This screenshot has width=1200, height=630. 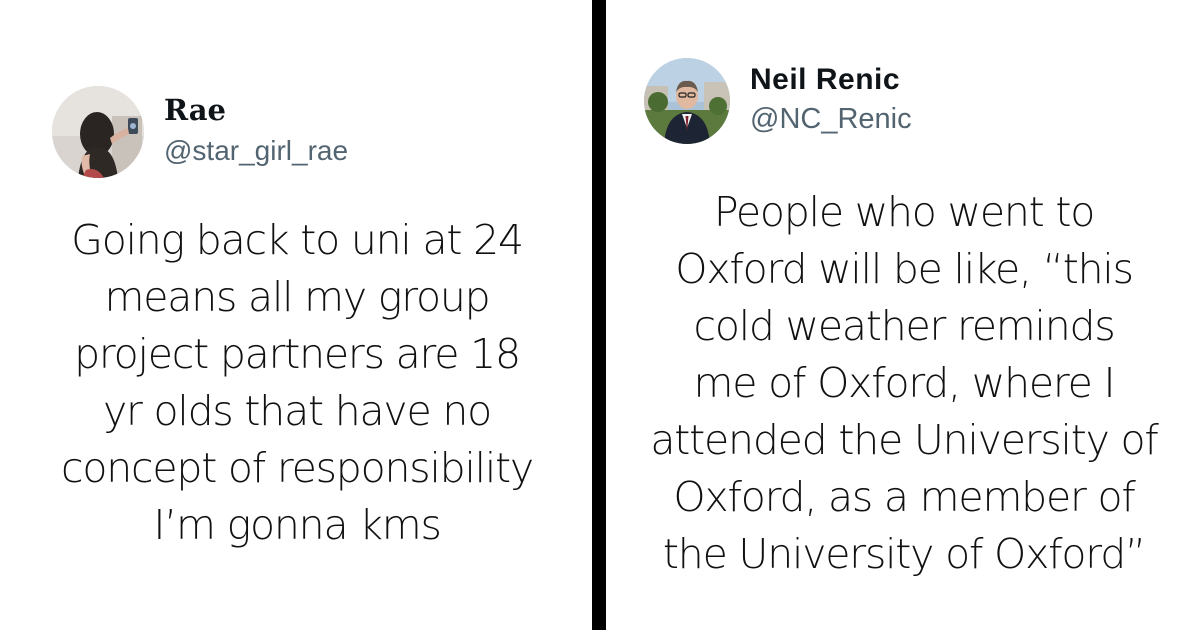 I want to click on display-name: Neil Renic, so click(x=831, y=80).